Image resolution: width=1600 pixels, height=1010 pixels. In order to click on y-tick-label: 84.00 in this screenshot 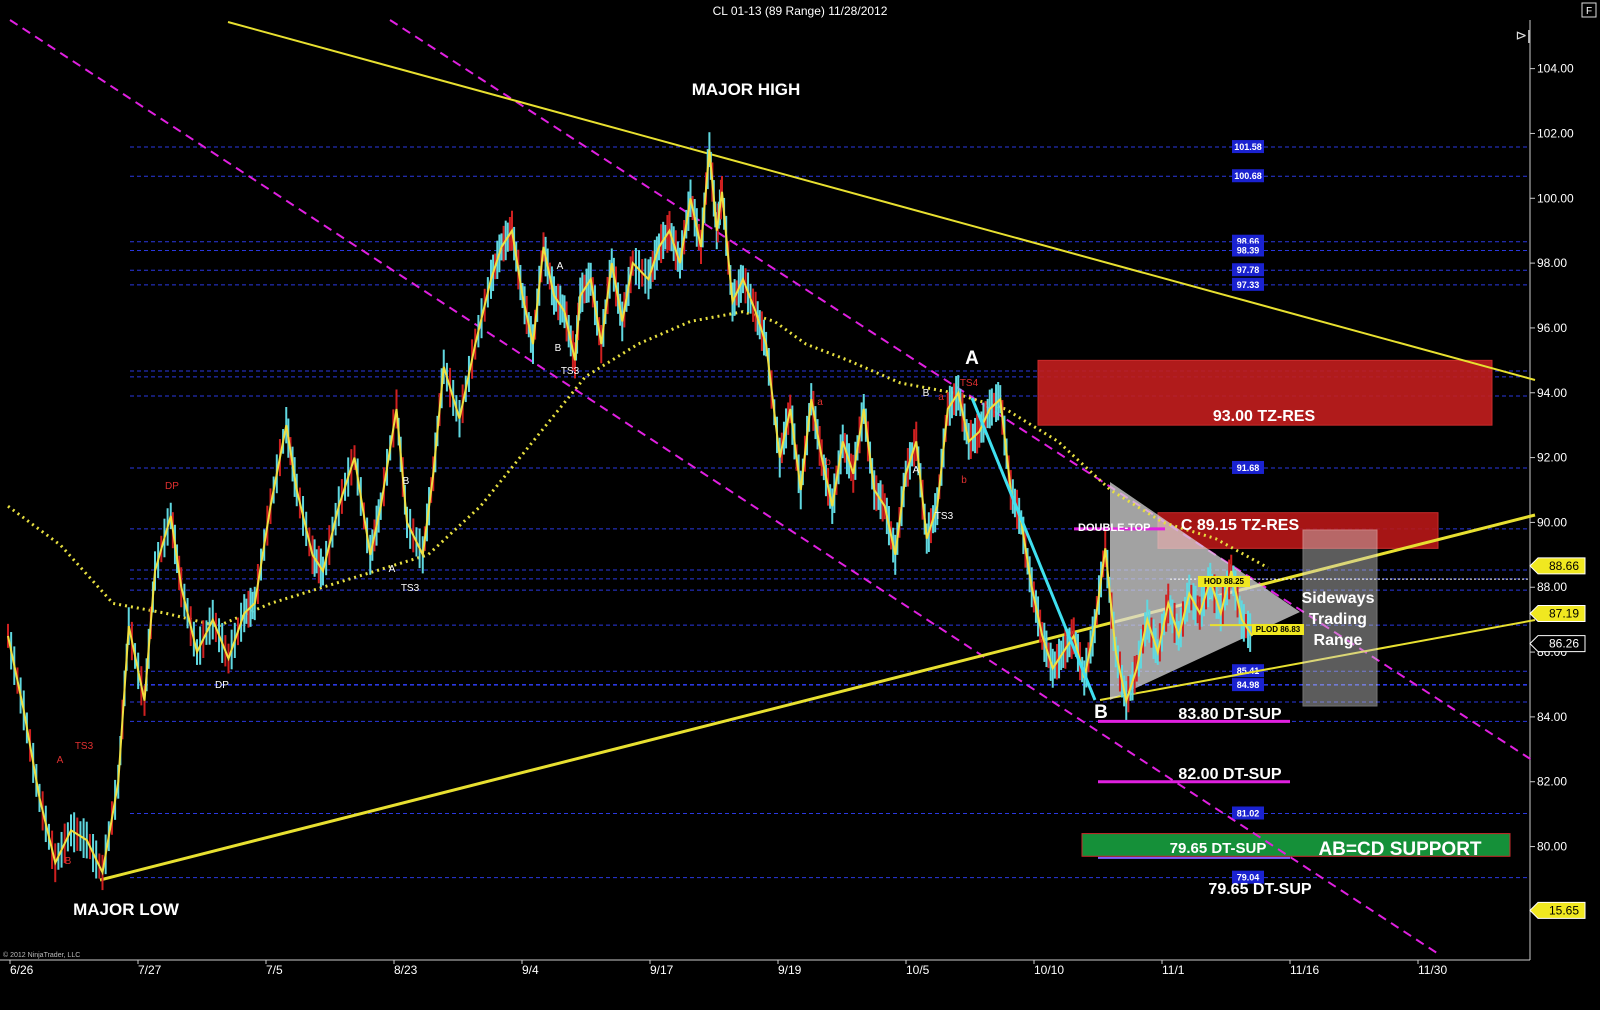, I will do `click(1552, 717)`.